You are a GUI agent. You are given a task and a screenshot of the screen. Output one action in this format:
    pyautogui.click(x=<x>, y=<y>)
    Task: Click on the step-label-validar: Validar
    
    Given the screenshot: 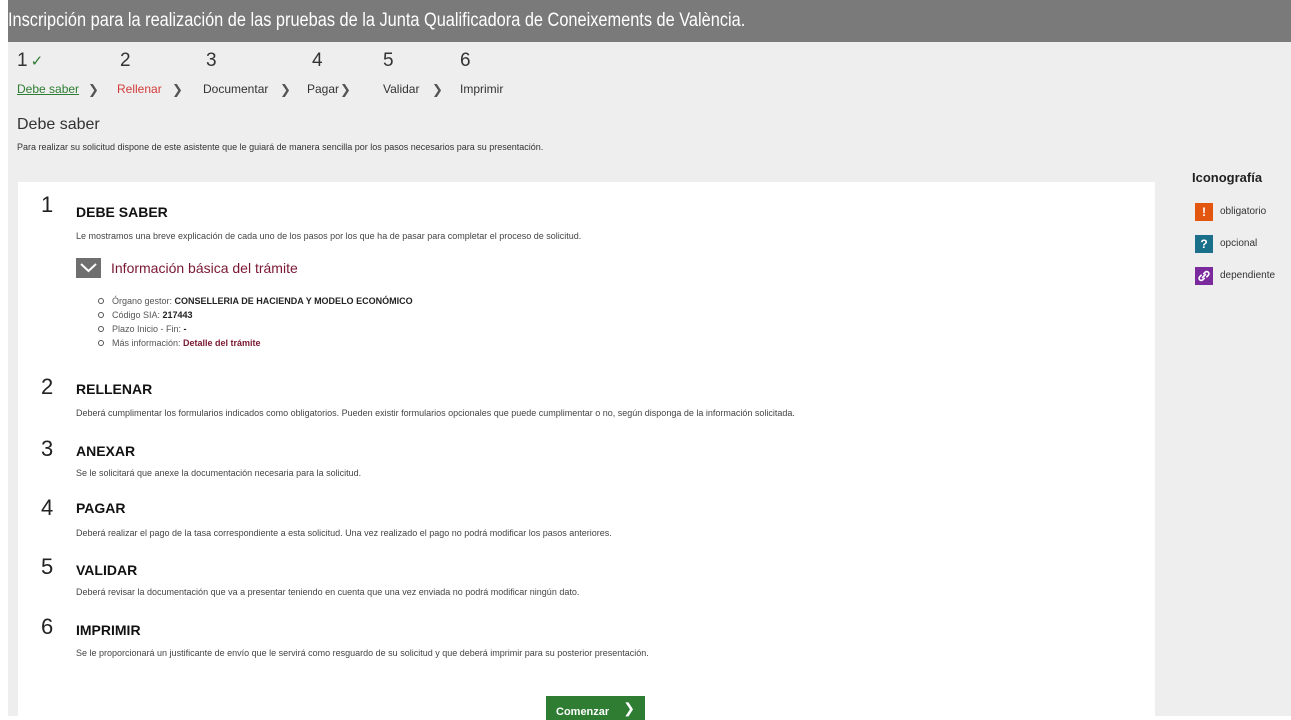 What is the action you would take?
    pyautogui.click(x=401, y=89)
    